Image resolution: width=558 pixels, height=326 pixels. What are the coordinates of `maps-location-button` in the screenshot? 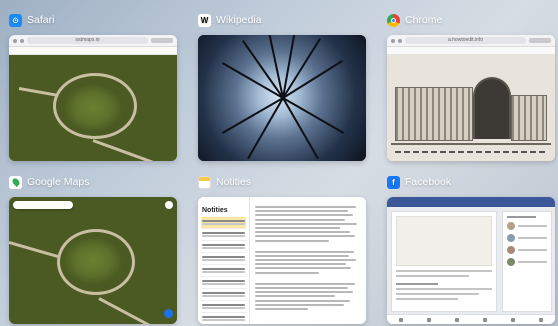 It's located at (168, 313).